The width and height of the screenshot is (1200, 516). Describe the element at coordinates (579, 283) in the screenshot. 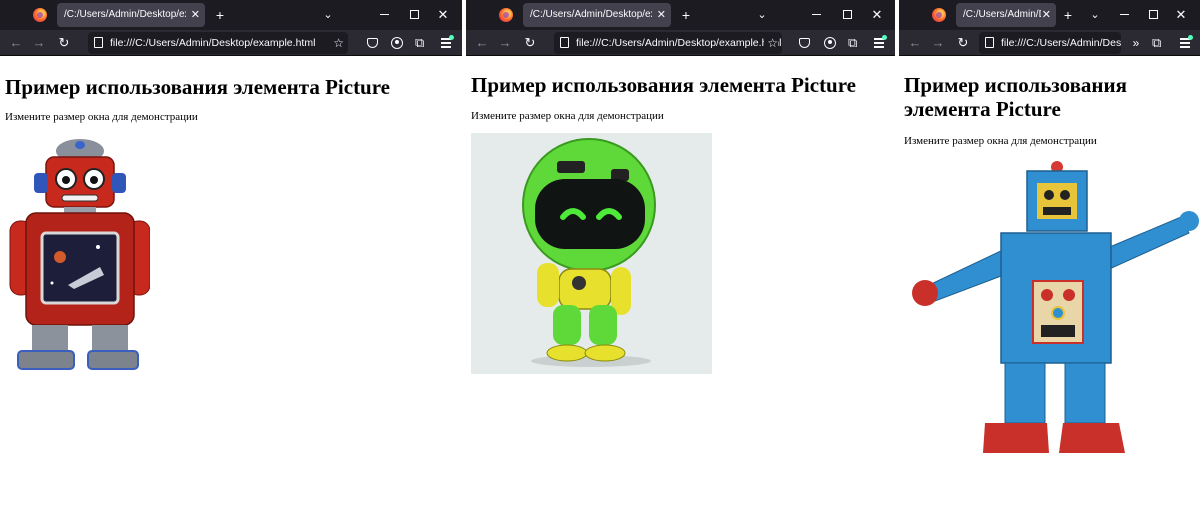

I see `robot-chest-joint` at that location.